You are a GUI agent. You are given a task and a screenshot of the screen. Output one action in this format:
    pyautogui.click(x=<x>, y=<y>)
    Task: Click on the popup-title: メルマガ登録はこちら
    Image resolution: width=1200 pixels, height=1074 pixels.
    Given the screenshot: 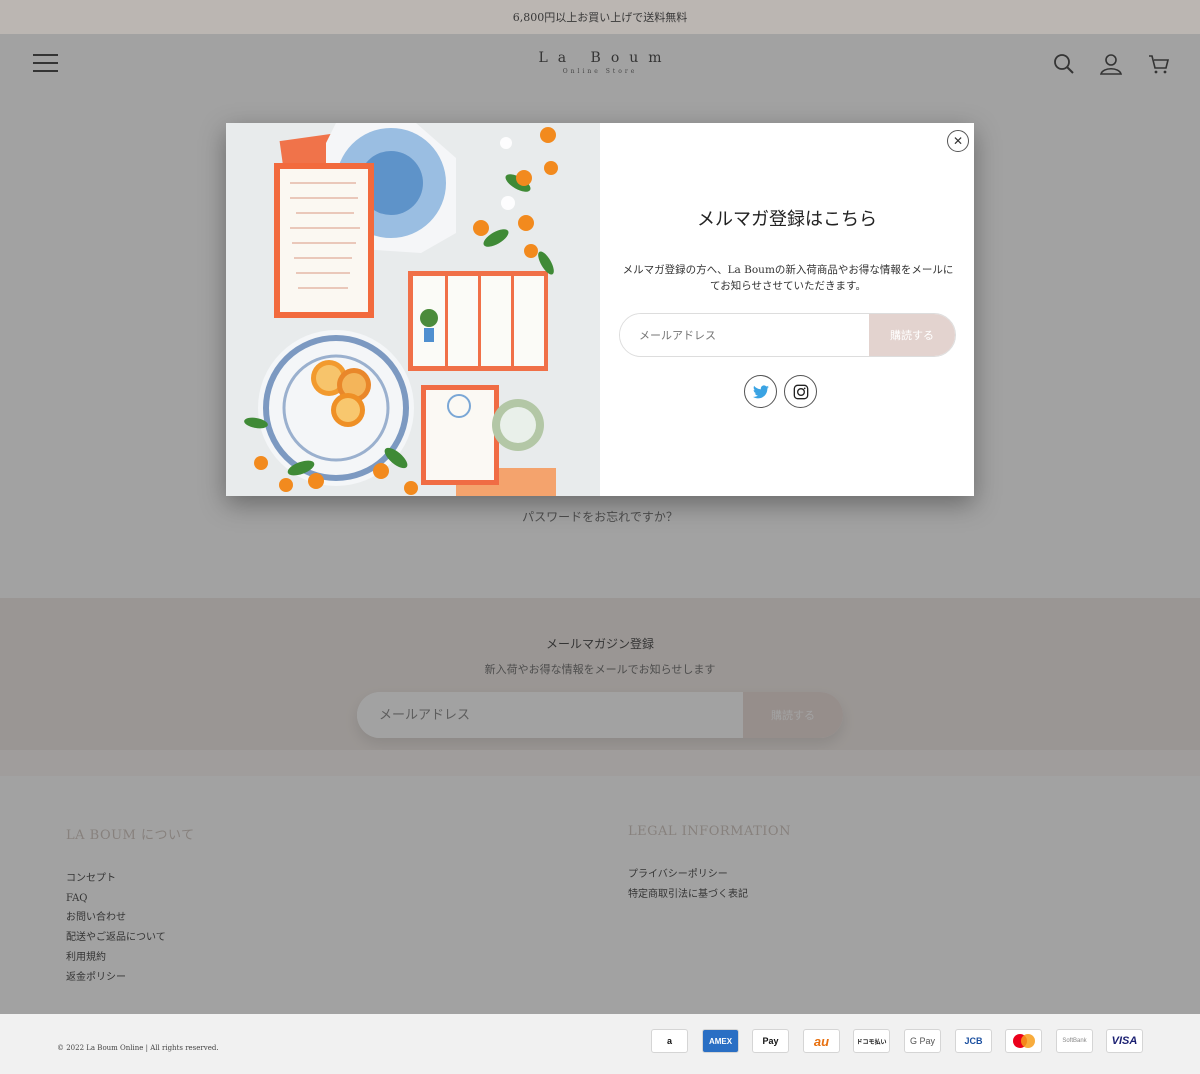 What is the action you would take?
    pyautogui.click(x=787, y=219)
    